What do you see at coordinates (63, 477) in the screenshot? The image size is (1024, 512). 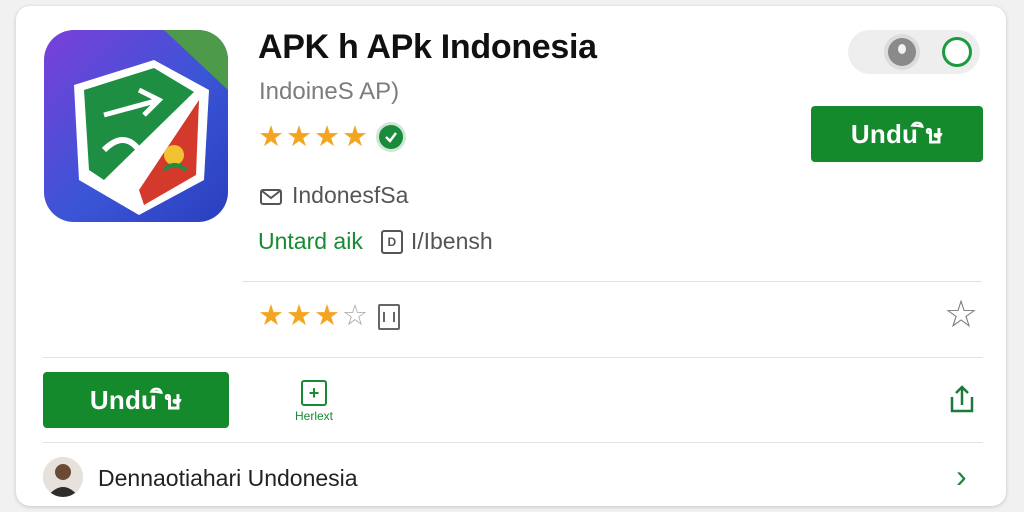 I see `avatar` at bounding box center [63, 477].